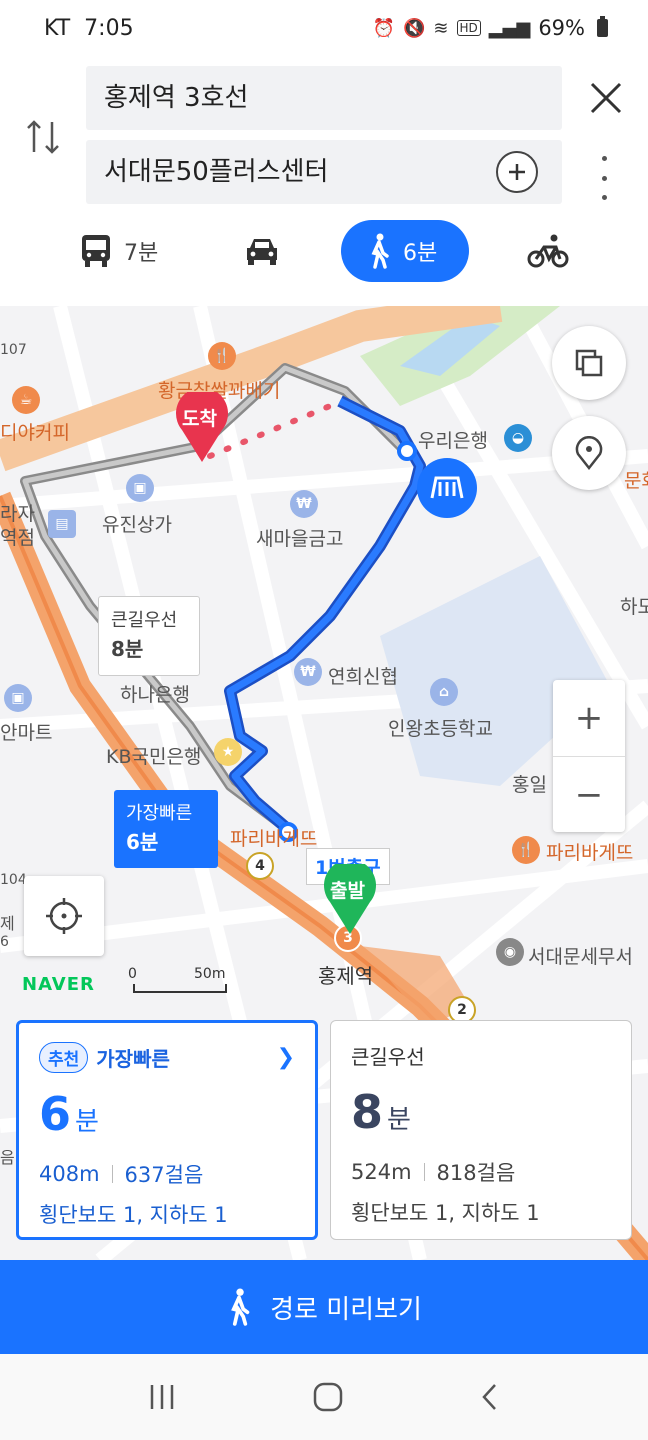 This screenshot has height=1440, width=648. What do you see at coordinates (57, 28) in the screenshot?
I see `carrier-label: KT` at bounding box center [57, 28].